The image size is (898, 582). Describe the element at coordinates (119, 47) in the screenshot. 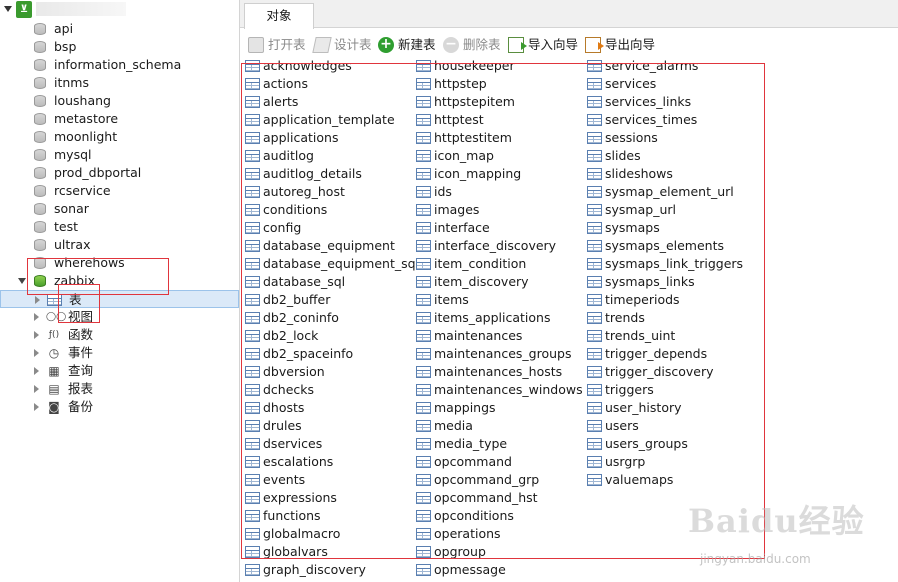

I see `database-item: bsp` at that location.